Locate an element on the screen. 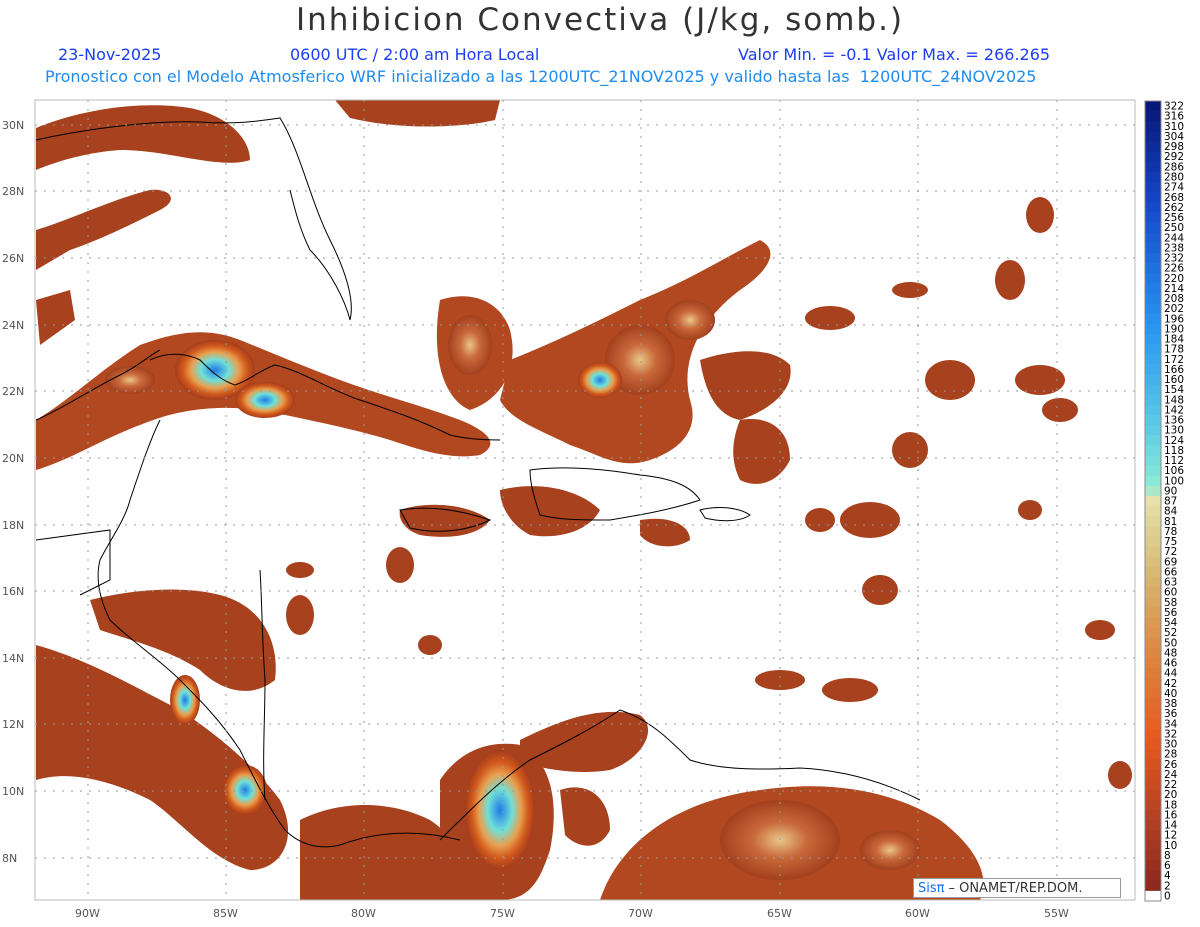 The height and width of the screenshot is (927, 1200). lat-label: 8N is located at coordinates (9, 858).